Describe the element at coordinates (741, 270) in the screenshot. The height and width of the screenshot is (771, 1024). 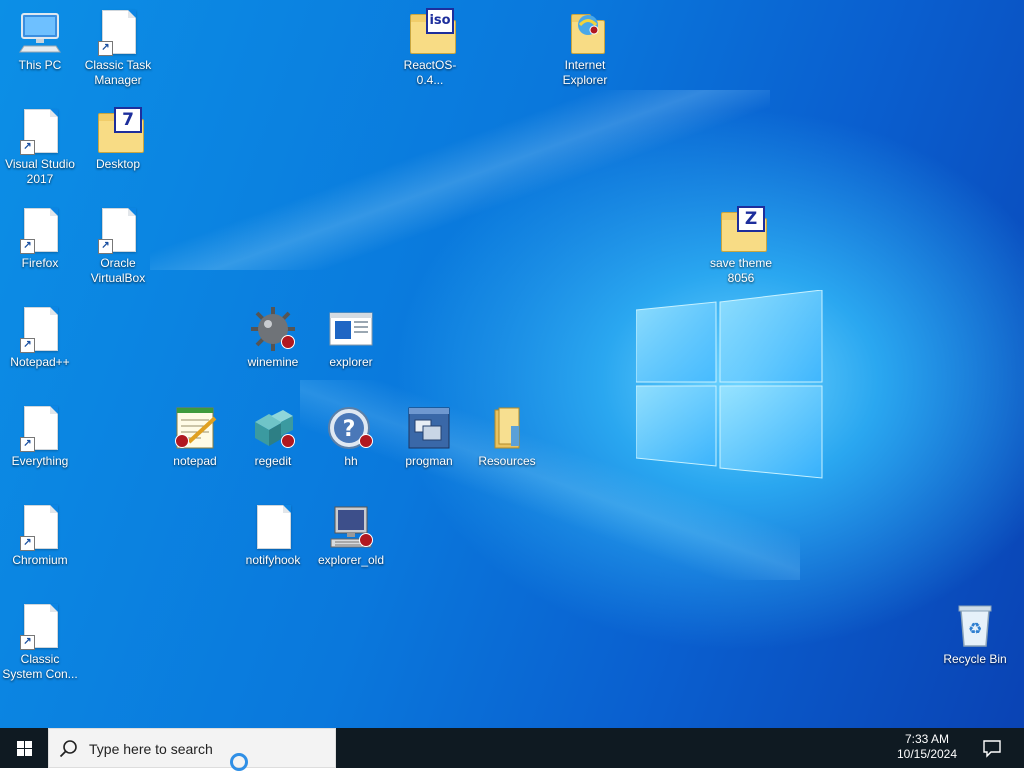
I see `icon-label: save theme 8056` at that location.